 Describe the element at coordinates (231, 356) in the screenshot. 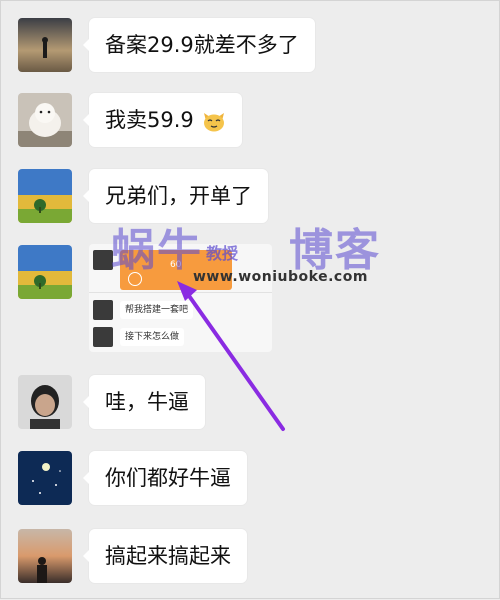

I see `annotation-arrow-icon` at that location.